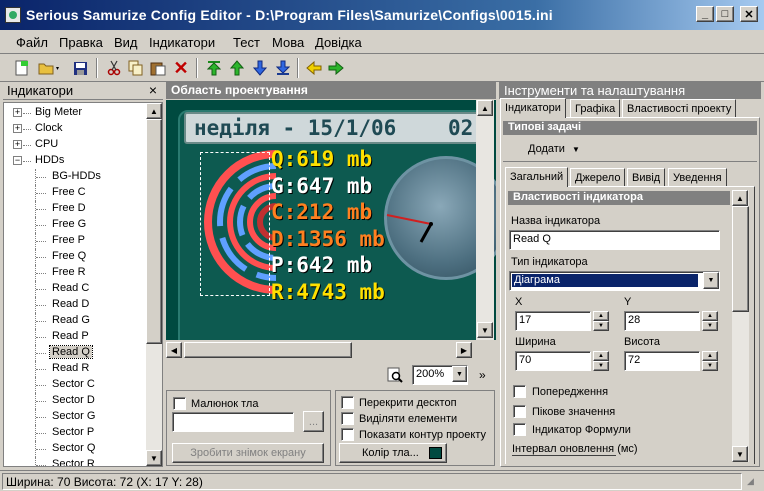  Describe the element at coordinates (553, 321) in the screenshot. I see `x-input: 17` at that location.